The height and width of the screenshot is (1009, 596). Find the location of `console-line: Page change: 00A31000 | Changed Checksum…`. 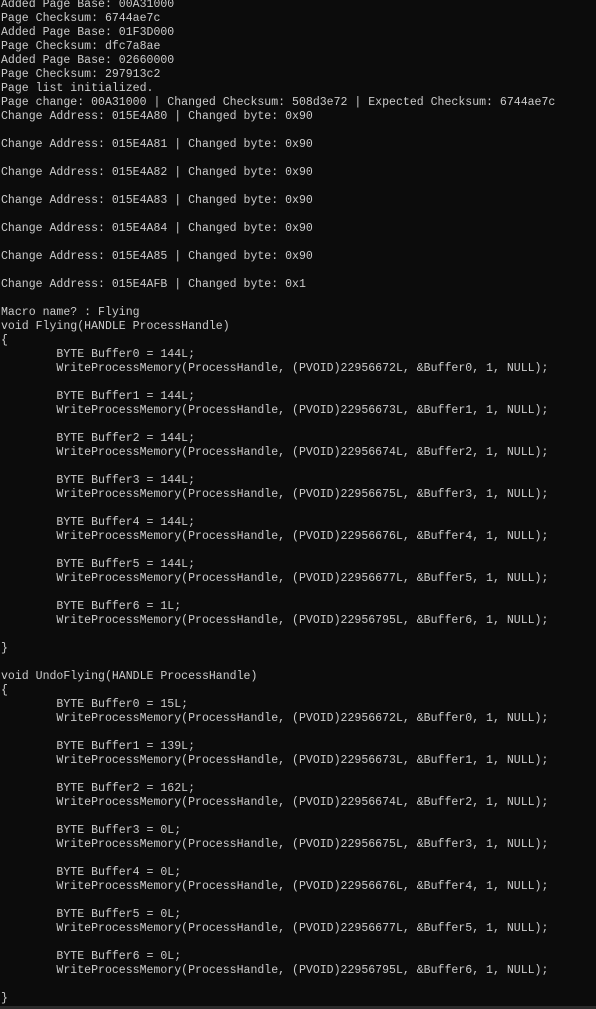

console-line: Page change: 00A31000 | Changed Checksum… is located at coordinates (278, 102).